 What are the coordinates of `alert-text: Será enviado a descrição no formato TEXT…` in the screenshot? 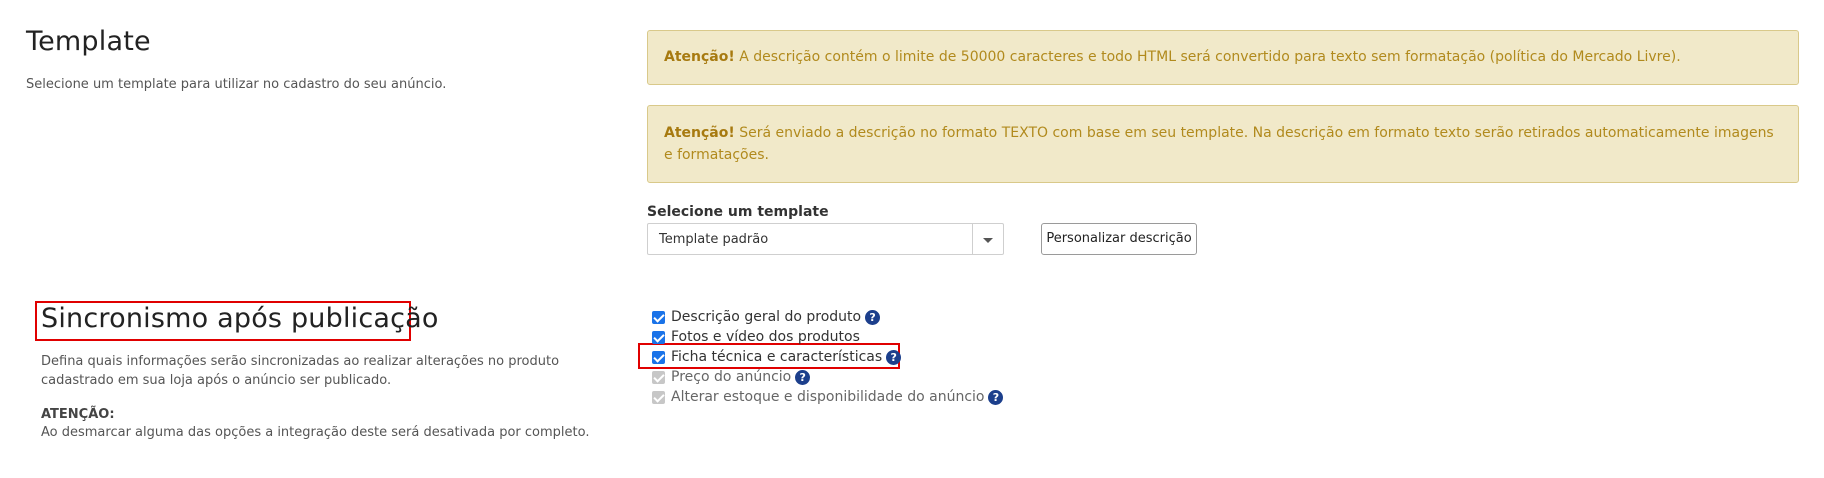 It's located at (1219, 144).